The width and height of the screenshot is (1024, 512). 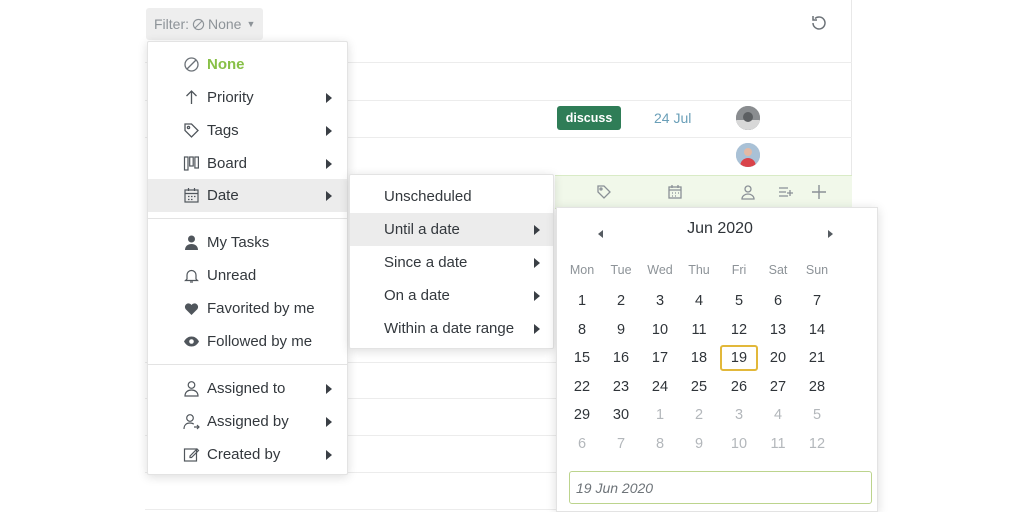 What do you see at coordinates (191, 275) in the screenshot?
I see `bell-icon` at bounding box center [191, 275].